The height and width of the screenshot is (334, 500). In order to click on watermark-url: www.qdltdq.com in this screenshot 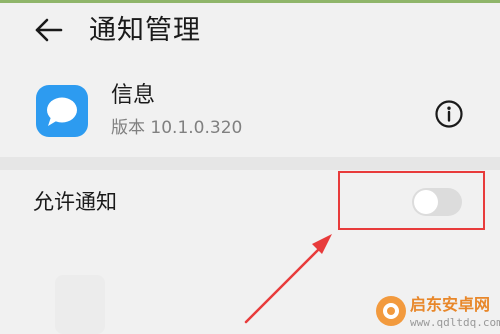, I will do `click(455, 322)`.